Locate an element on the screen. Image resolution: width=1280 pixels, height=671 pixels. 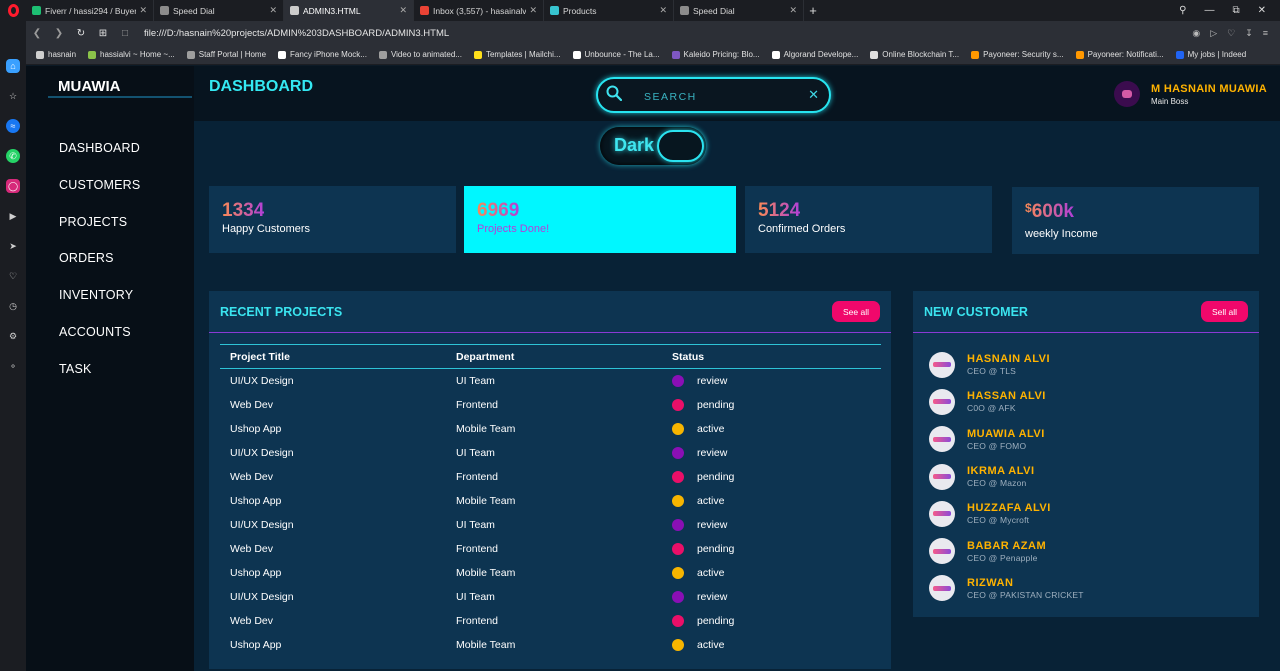
new-tab-button: + is located at coordinates (813, 10).